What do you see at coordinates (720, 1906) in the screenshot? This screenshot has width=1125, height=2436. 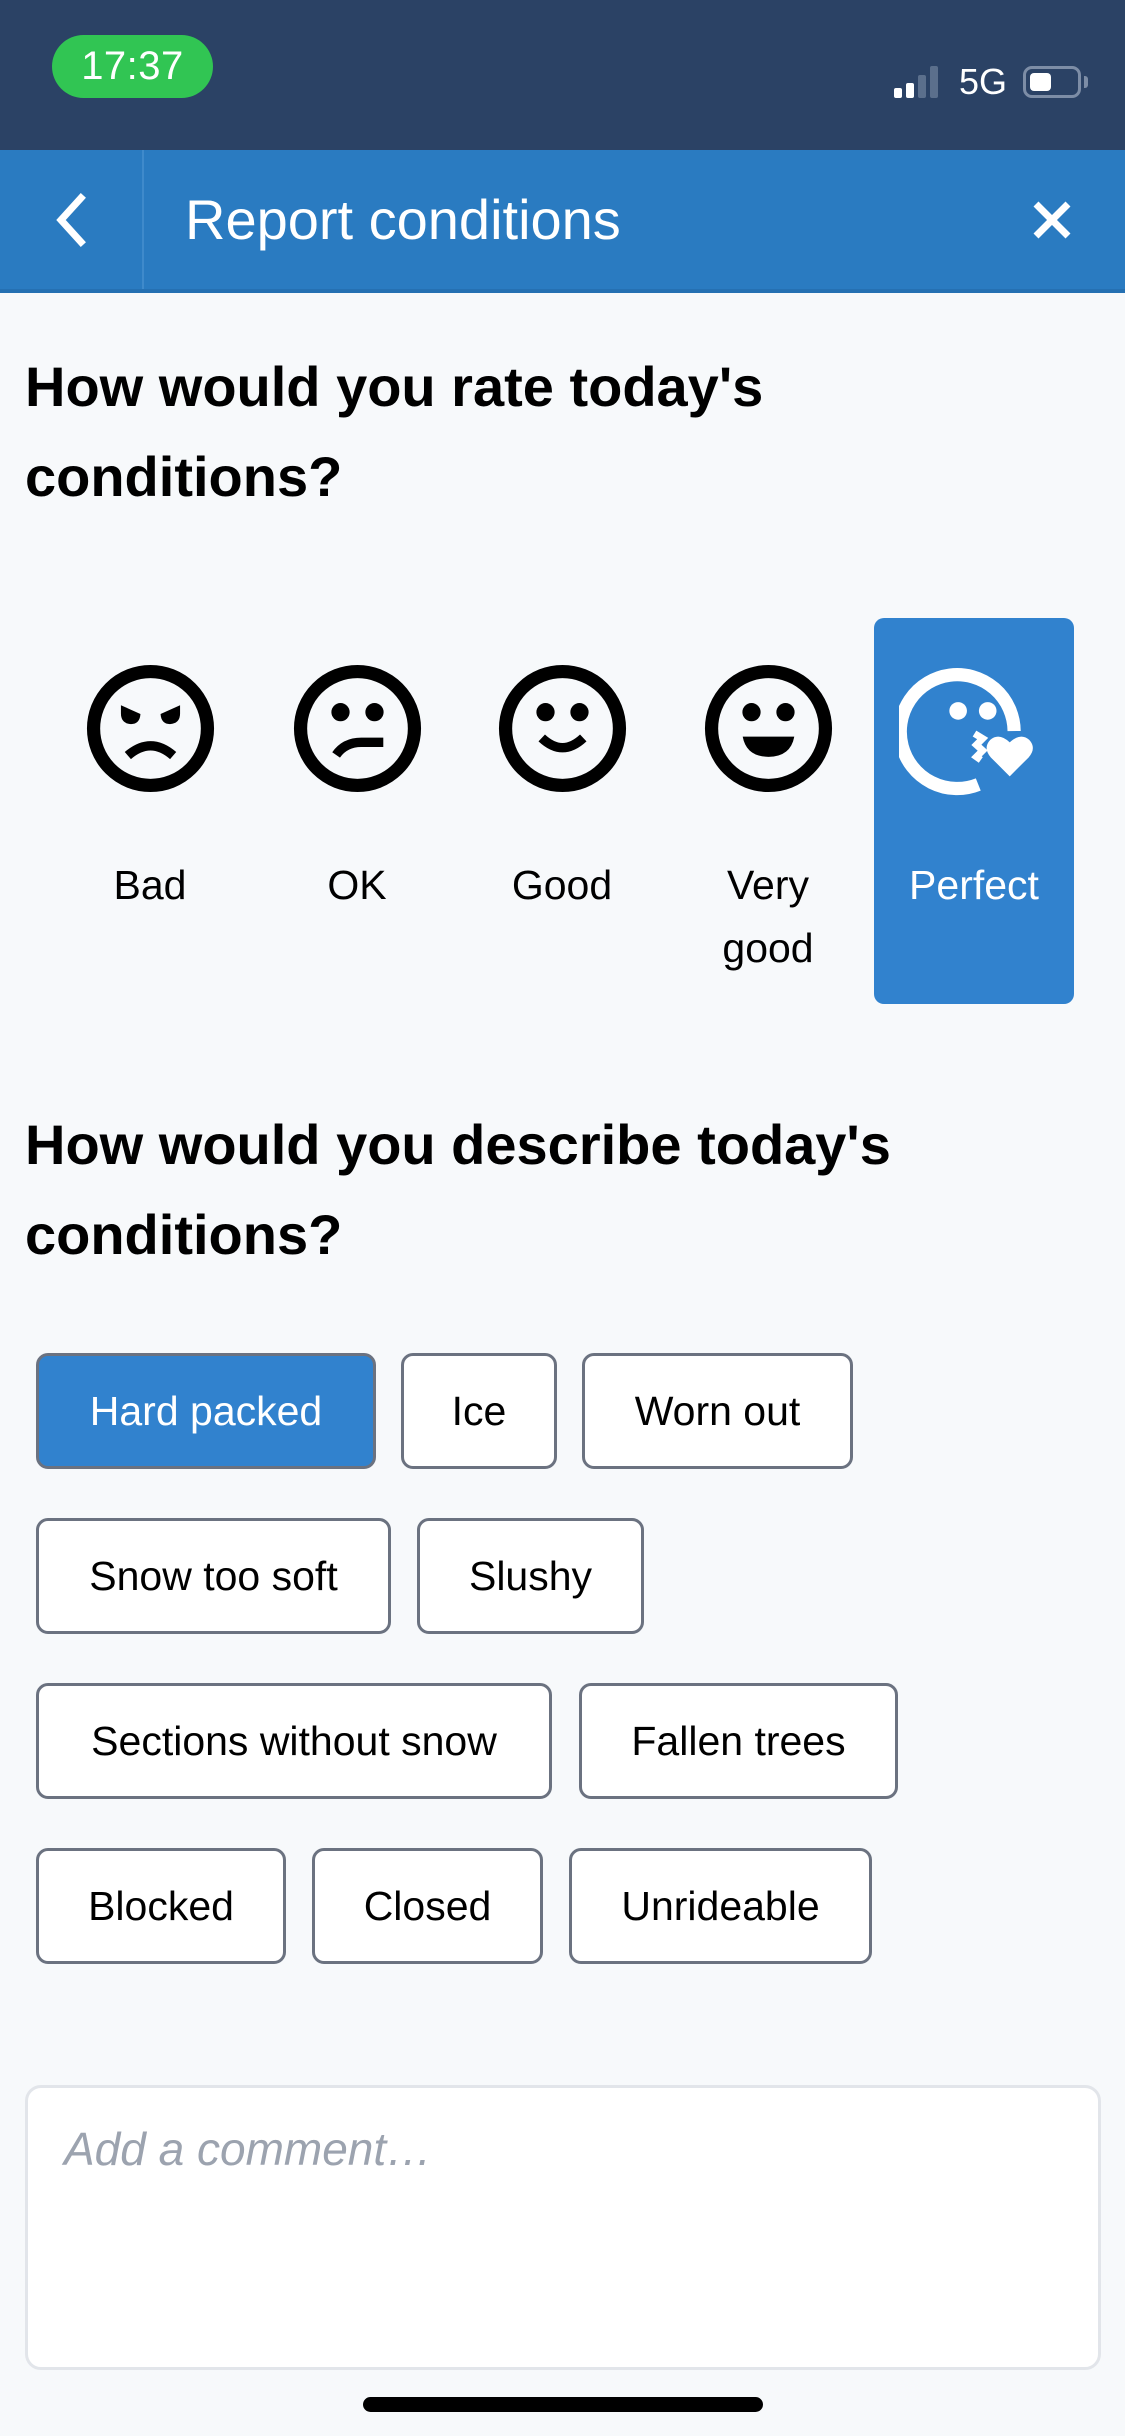 I see `chip-unrideable: Unrideable` at bounding box center [720, 1906].